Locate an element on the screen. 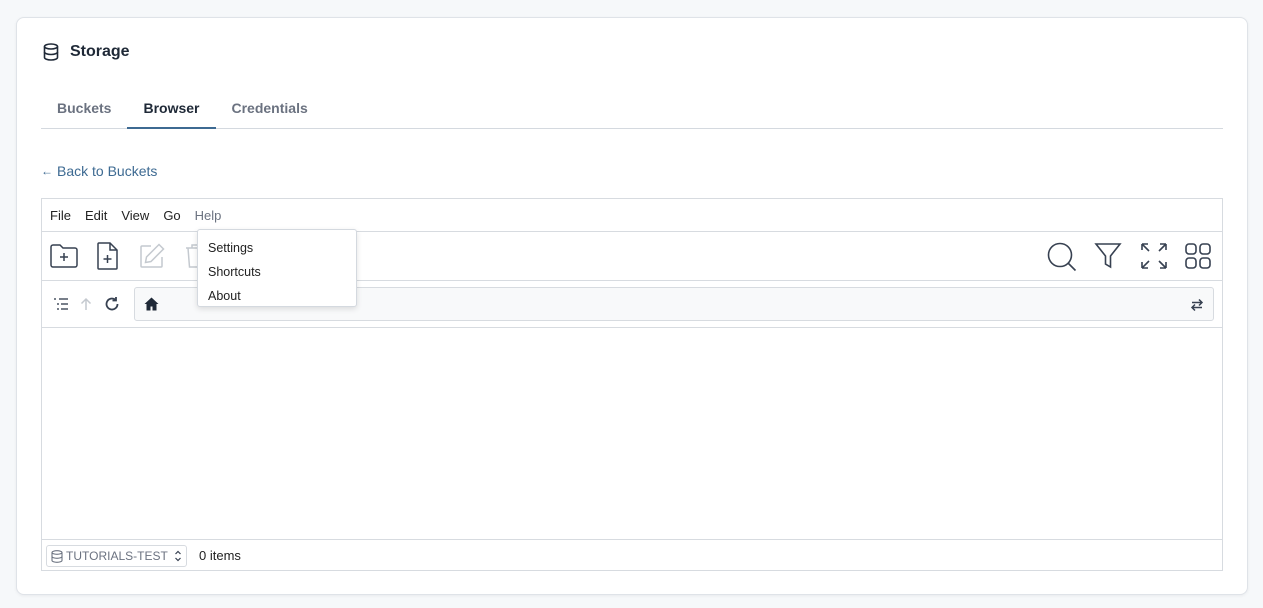  menu-edit: Edit is located at coordinates (100, 215).